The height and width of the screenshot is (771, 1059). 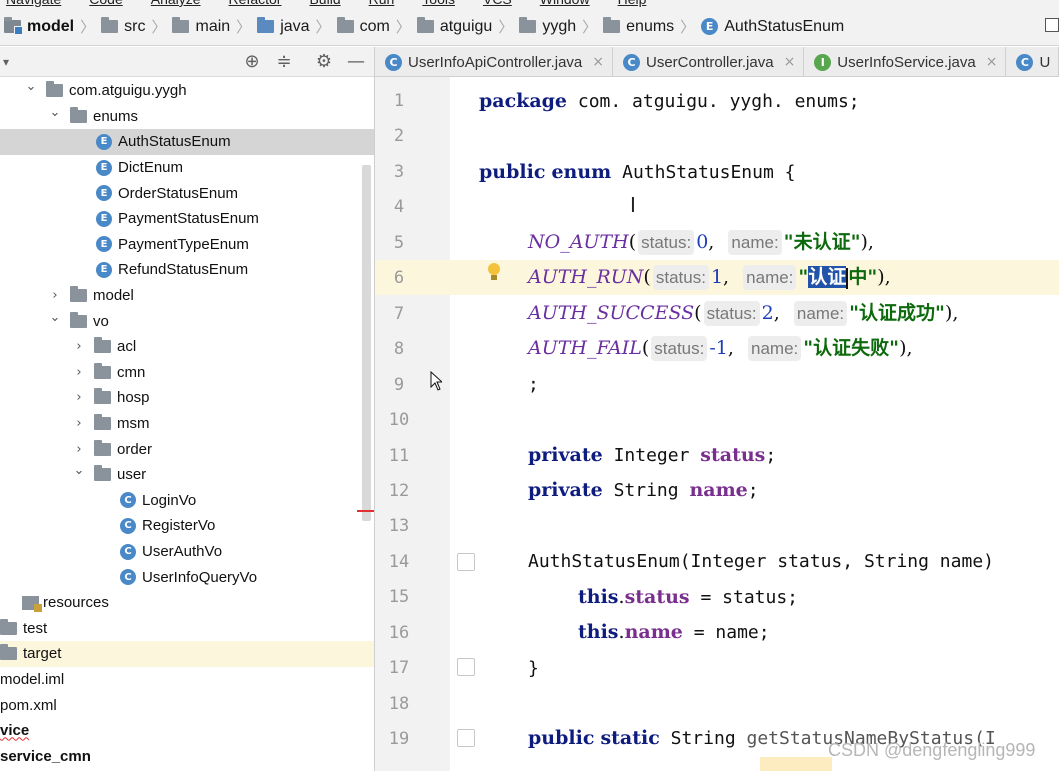 What do you see at coordinates (494, 61) in the screenshot?
I see `editor-tab: C UserInfoApiController.java ×` at bounding box center [494, 61].